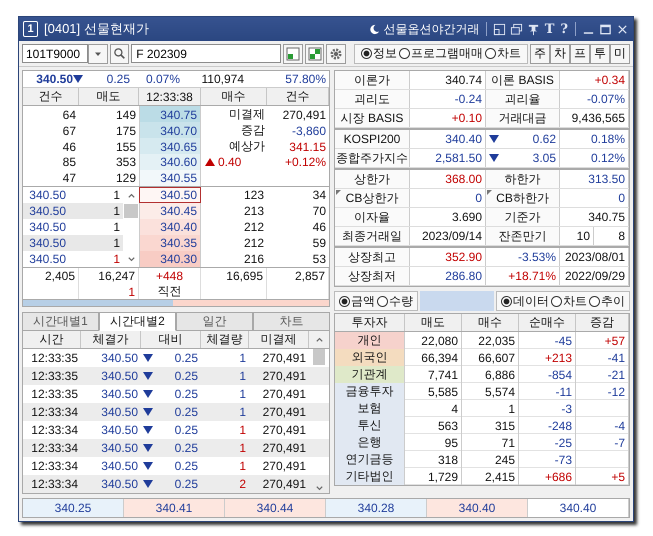 This screenshot has width=653, height=536. Describe the element at coordinates (522, 217) in the screenshot. I see `info-label: 기준가` at that location.